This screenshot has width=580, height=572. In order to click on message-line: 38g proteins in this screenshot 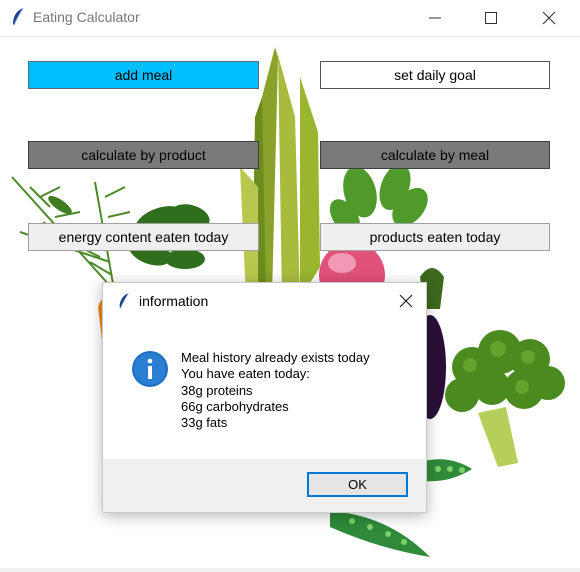, I will do `click(217, 390)`.